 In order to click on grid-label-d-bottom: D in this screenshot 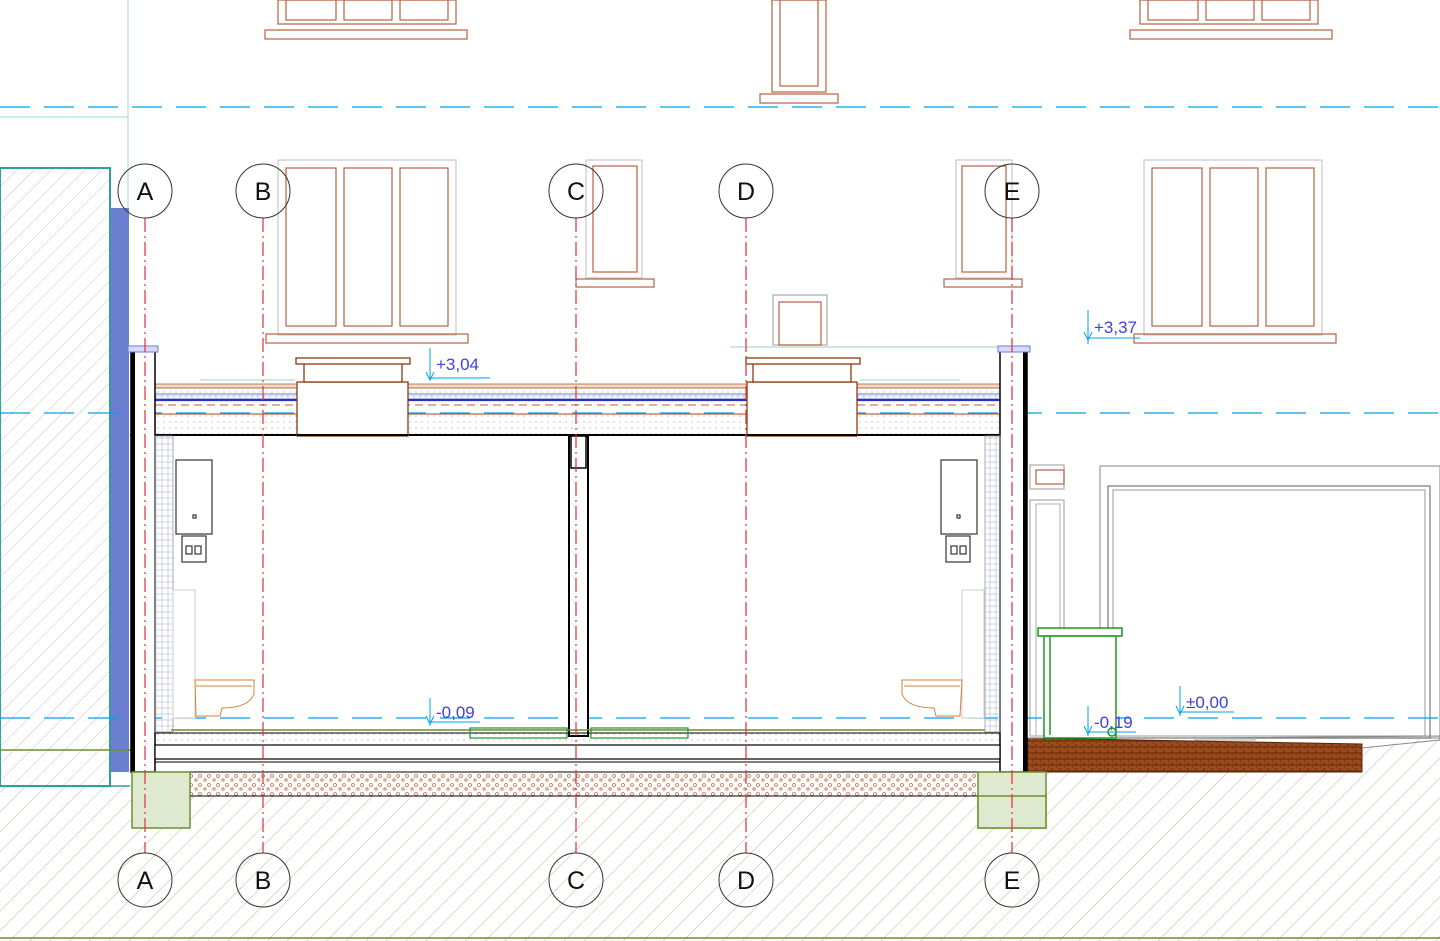, I will do `click(746, 881)`.